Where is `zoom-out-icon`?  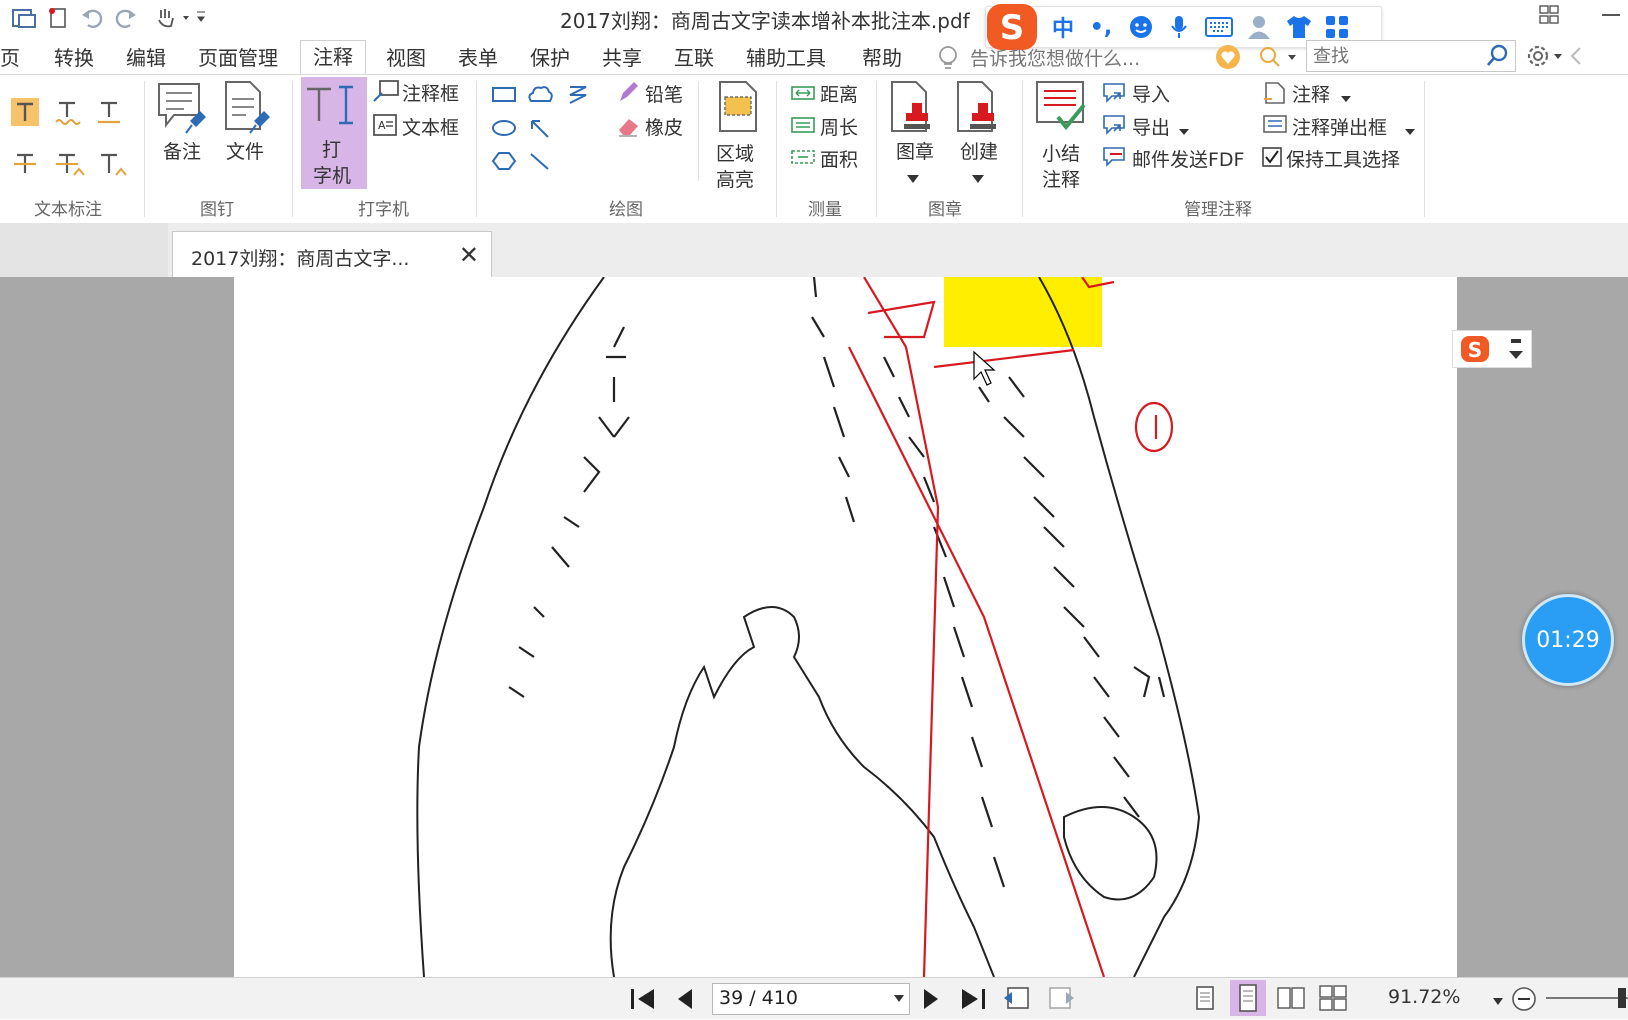 zoom-out-icon is located at coordinates (1524, 1001).